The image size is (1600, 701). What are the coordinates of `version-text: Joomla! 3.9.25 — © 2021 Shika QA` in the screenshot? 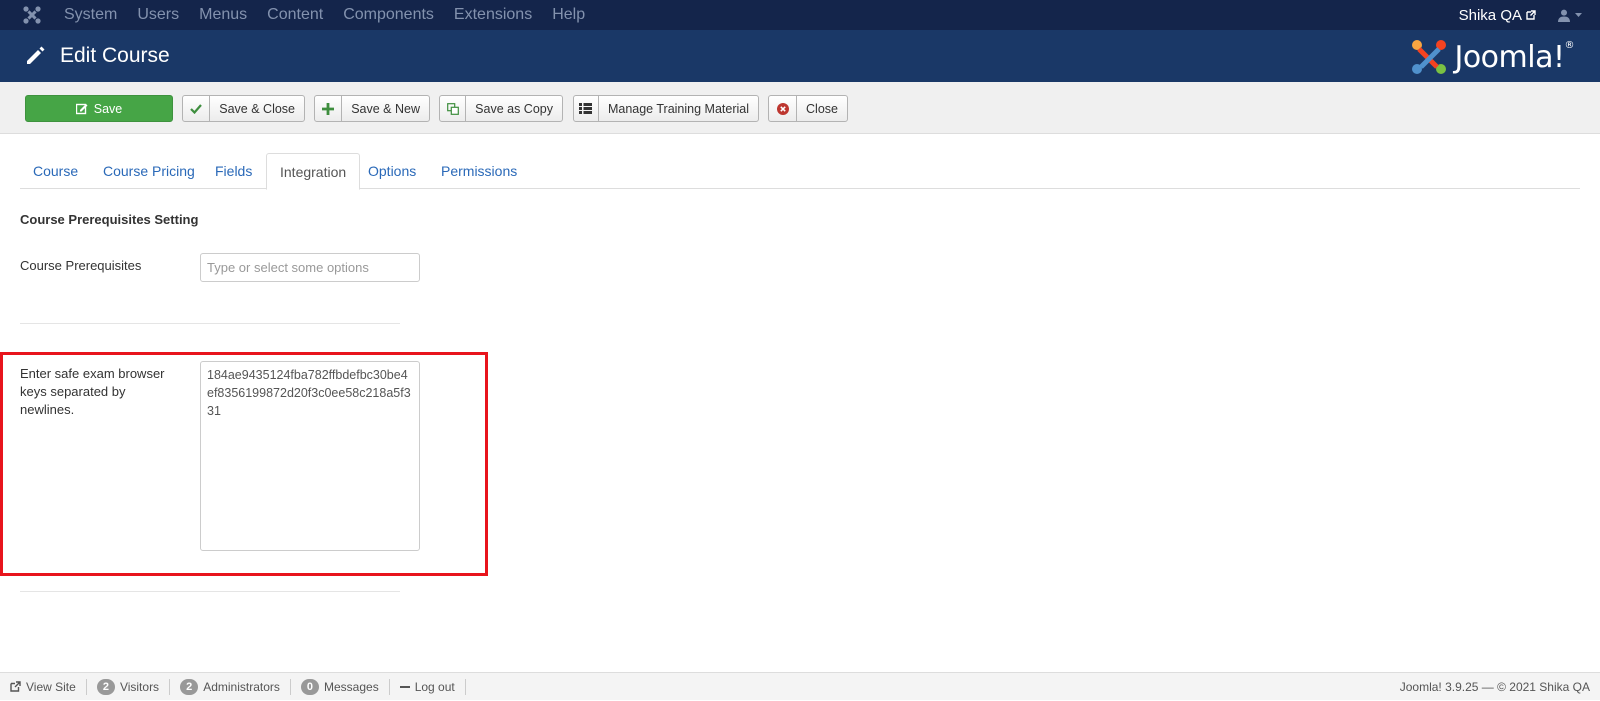 It's located at (1494, 687).